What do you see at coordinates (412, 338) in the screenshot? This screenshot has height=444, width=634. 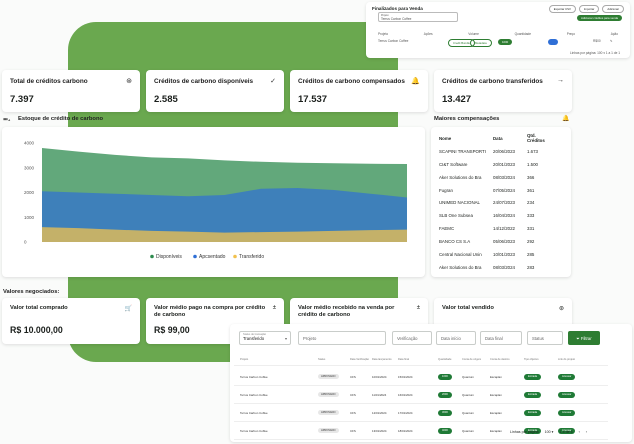 I see `verification-select: Verificação` at bounding box center [412, 338].